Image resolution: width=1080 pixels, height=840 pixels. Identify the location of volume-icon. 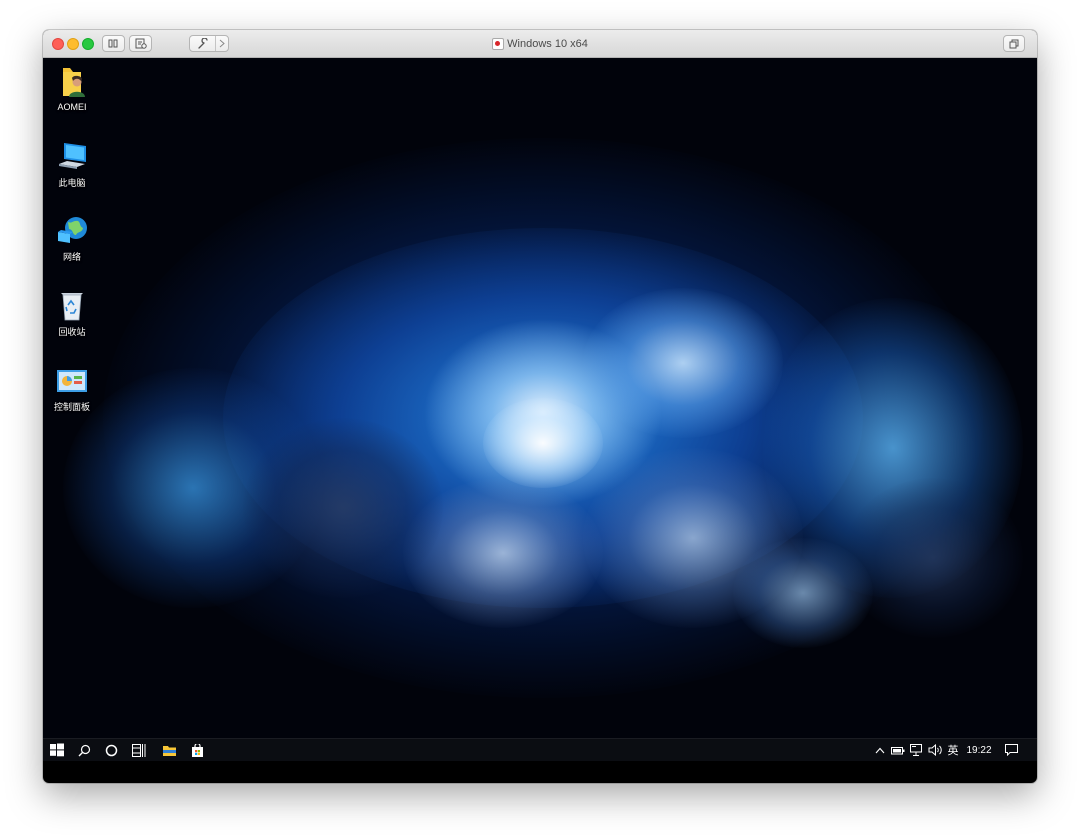
(935, 750).